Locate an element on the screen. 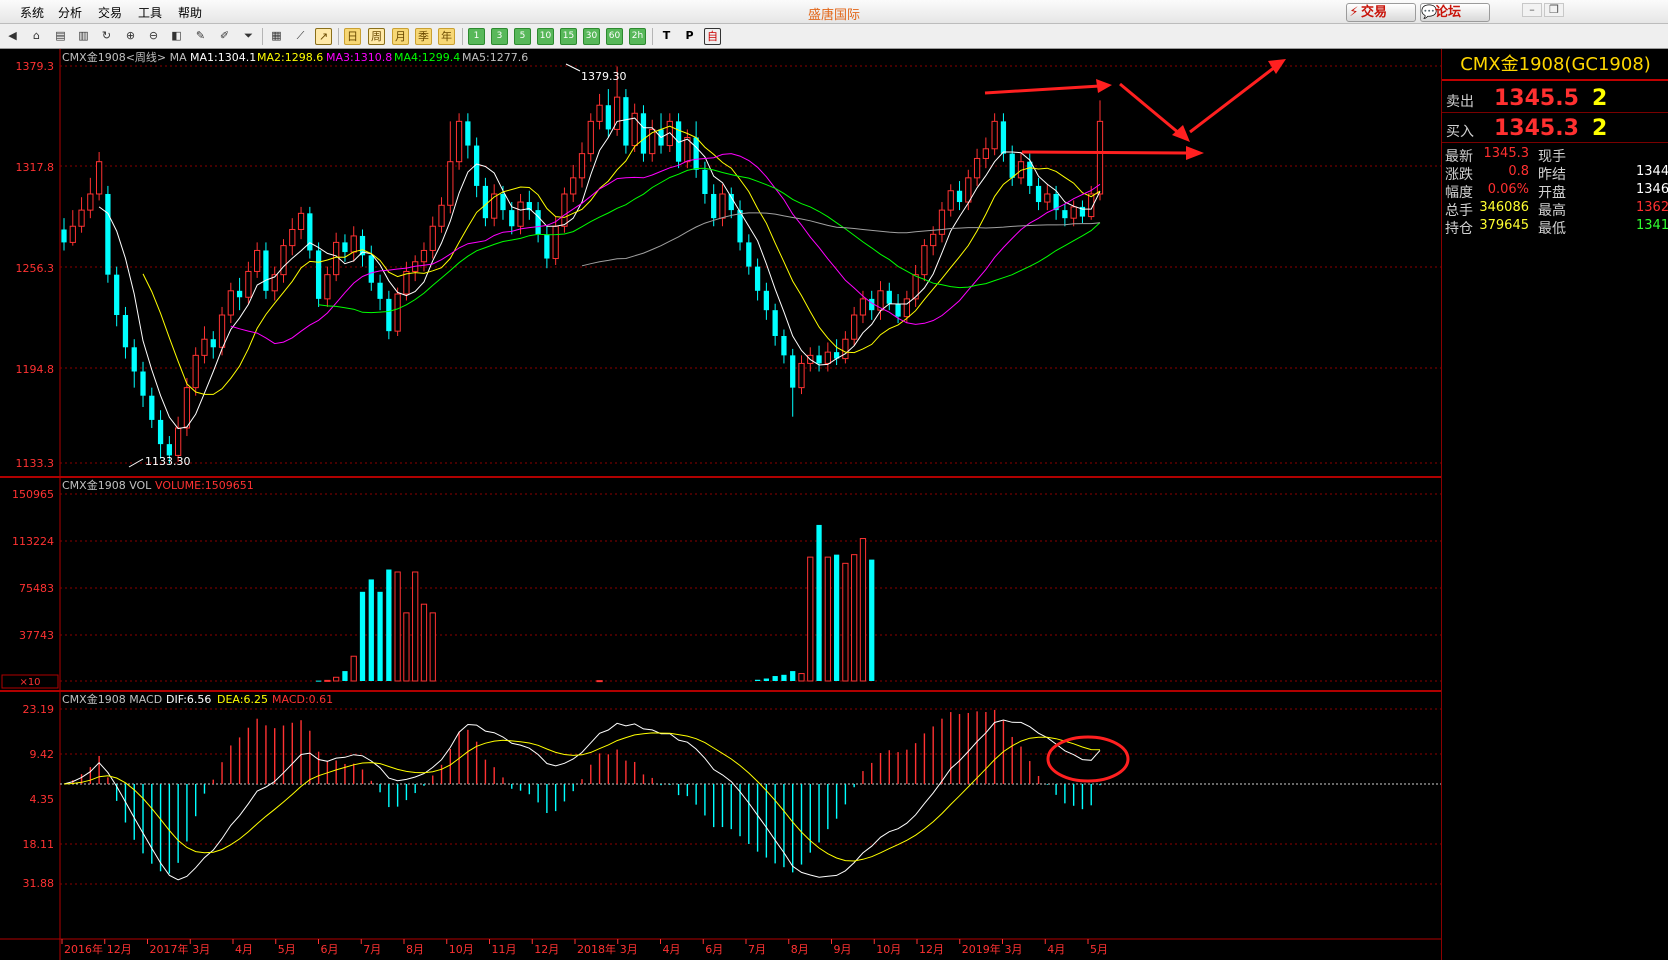 This screenshot has height=960, width=1668. restore-icon: ❐ is located at coordinates (1554, 10).